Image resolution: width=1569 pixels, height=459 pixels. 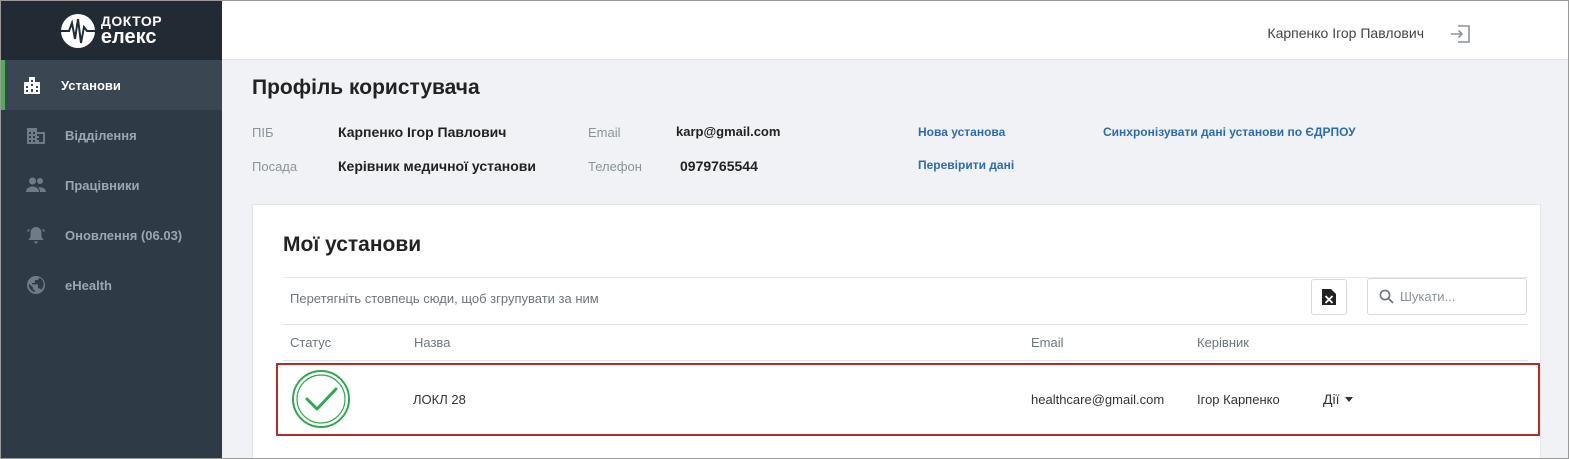 I want to click on column-header-manager: Керівник, so click(x=1223, y=342).